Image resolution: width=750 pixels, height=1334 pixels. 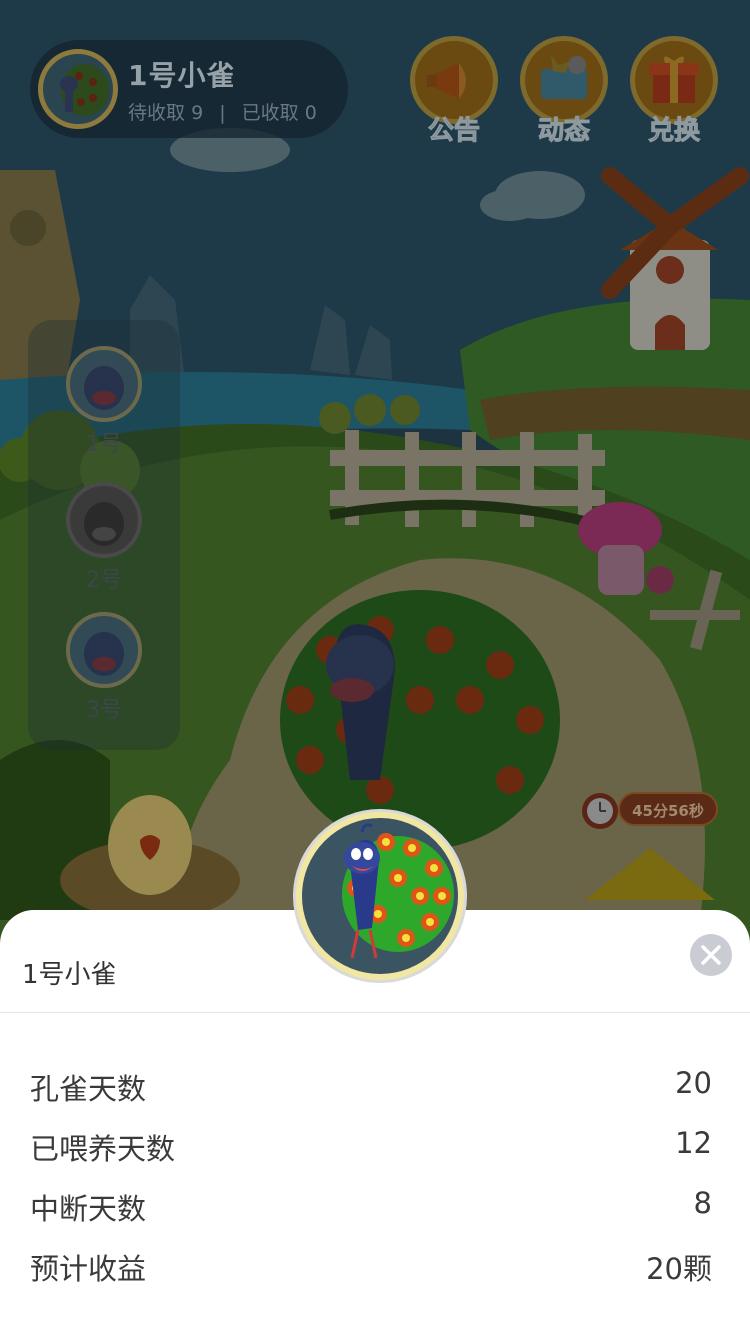 I want to click on close-button, so click(x=711, y=955).